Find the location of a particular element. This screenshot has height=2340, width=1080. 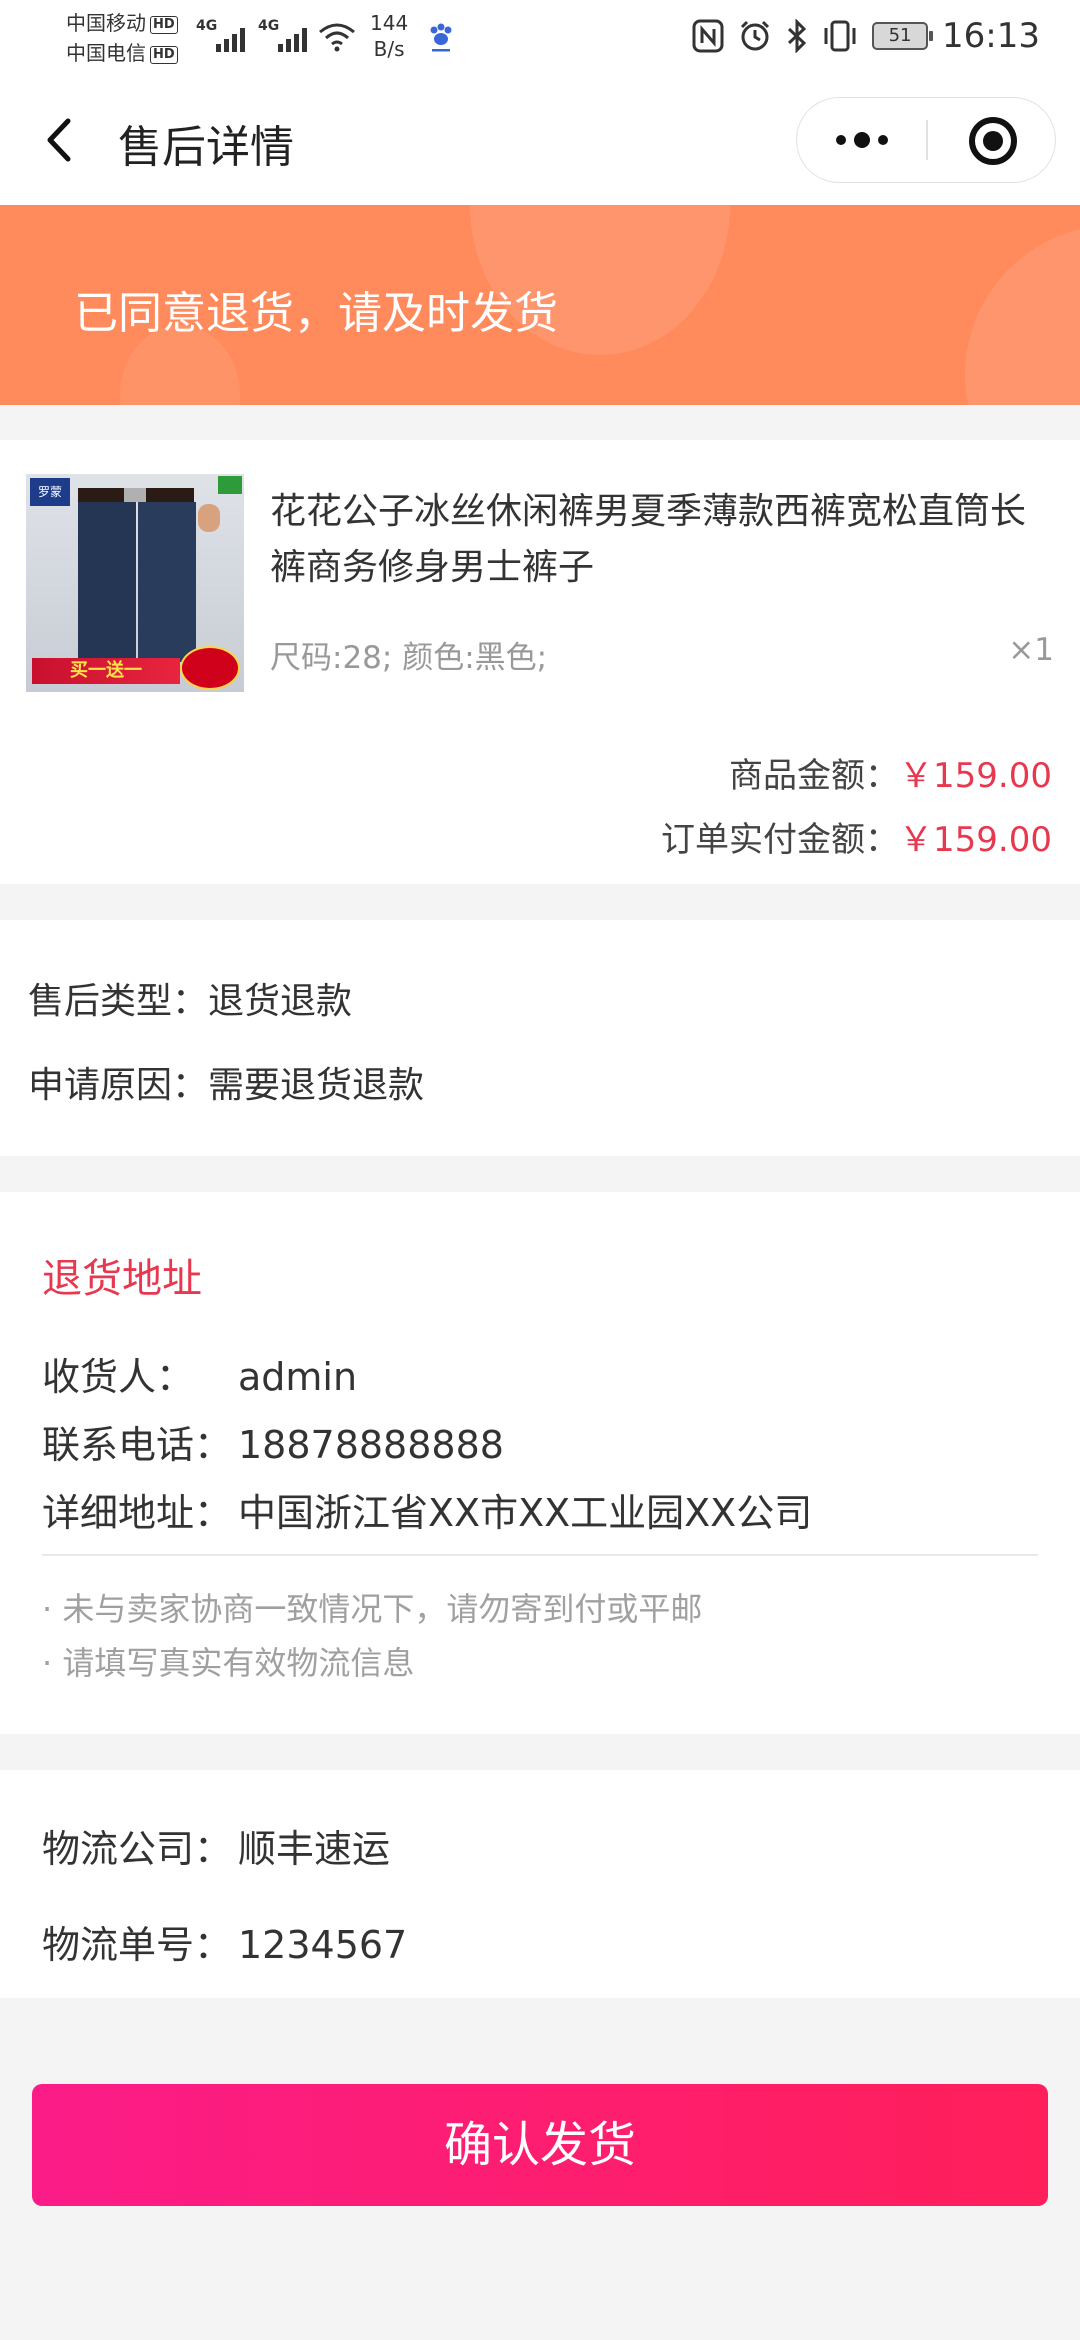

thumb-seal is located at coordinates (210, 668).